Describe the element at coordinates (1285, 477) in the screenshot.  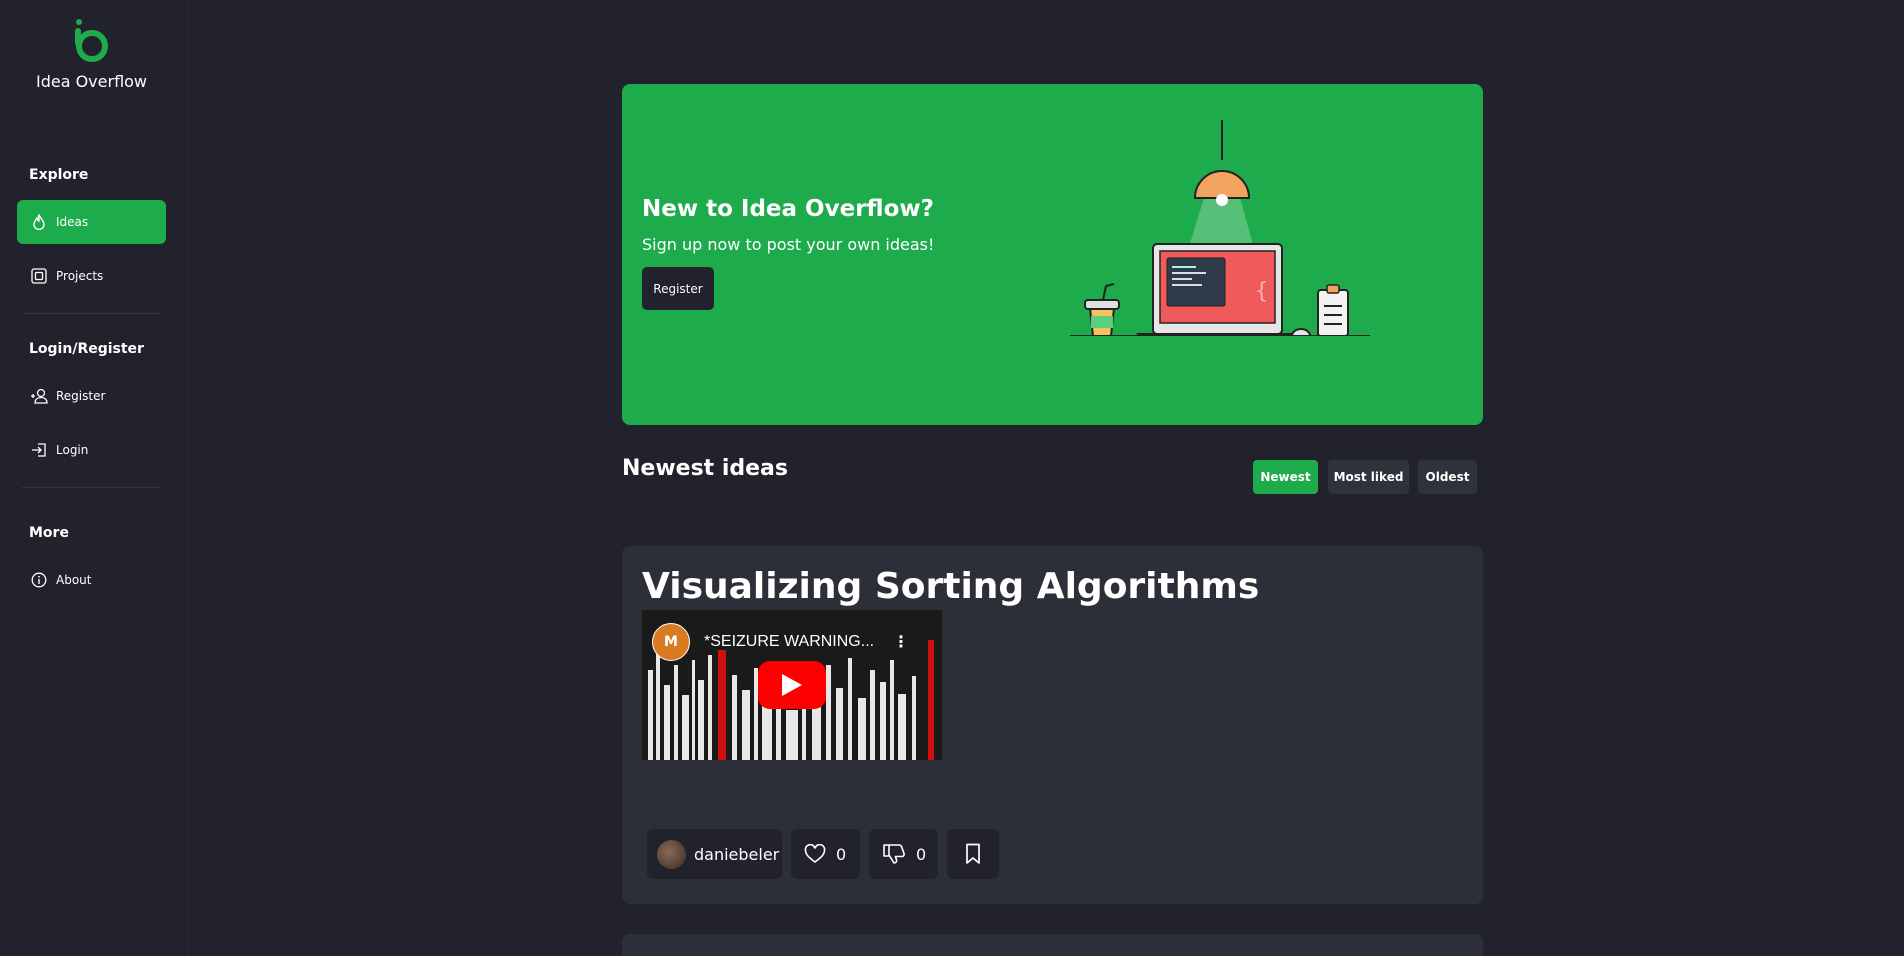
I see `sort-newest-button: Newest` at that location.